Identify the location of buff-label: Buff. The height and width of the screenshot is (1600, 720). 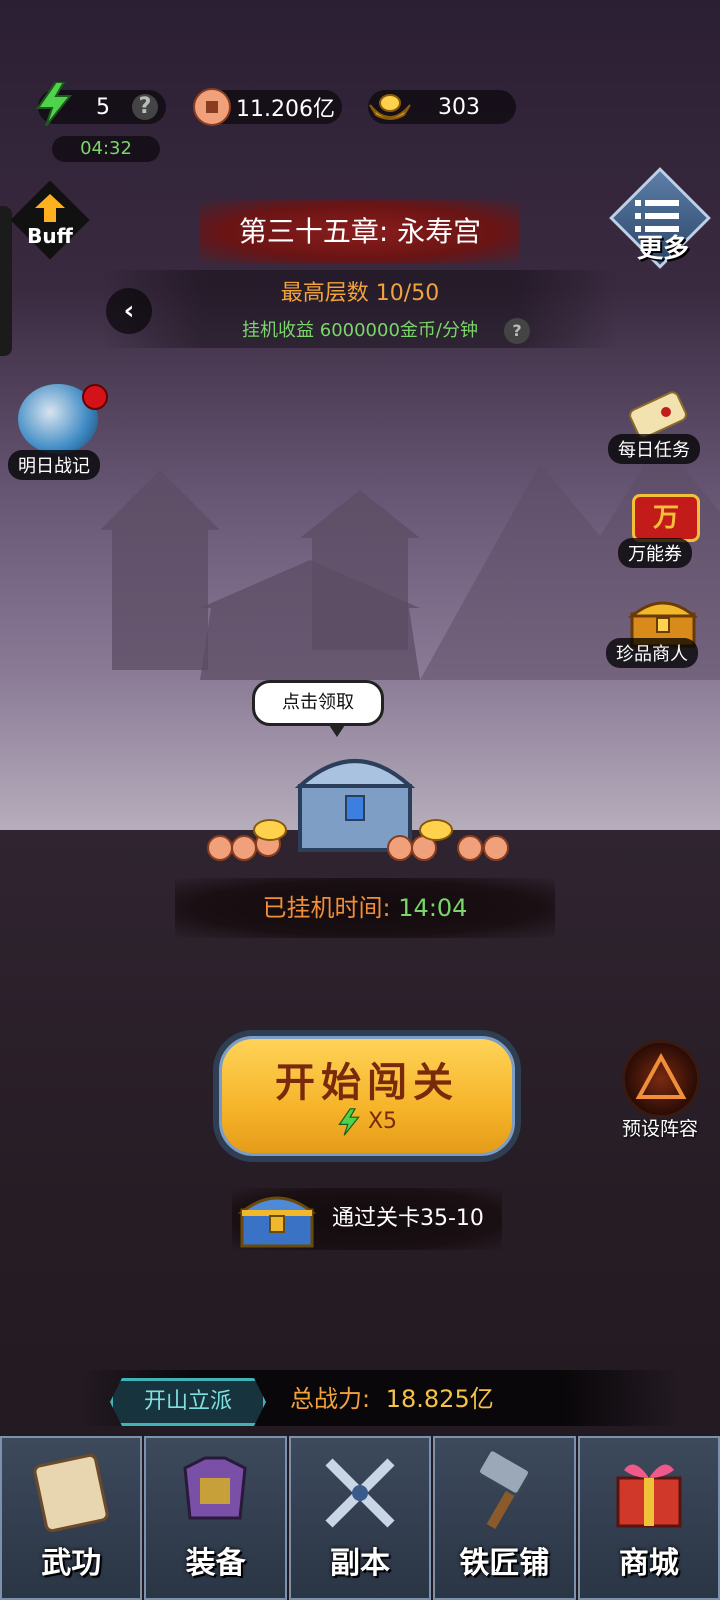
(50, 236).